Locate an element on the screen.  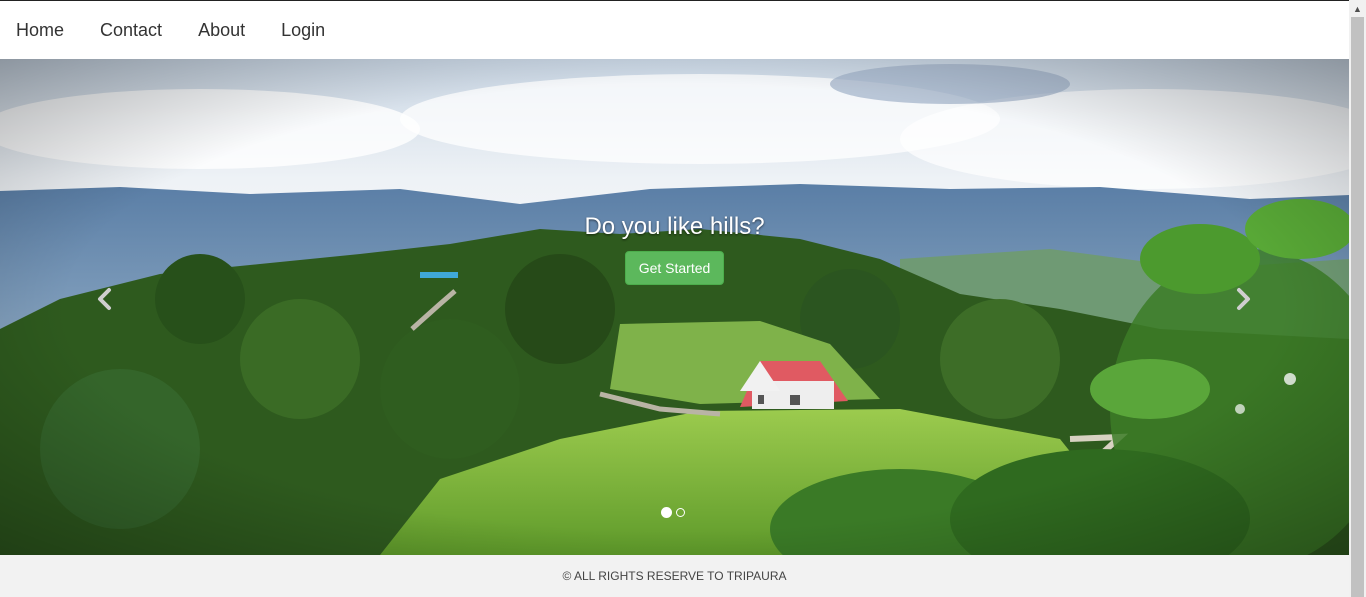
nav-contact: Contact is located at coordinates (131, 30).